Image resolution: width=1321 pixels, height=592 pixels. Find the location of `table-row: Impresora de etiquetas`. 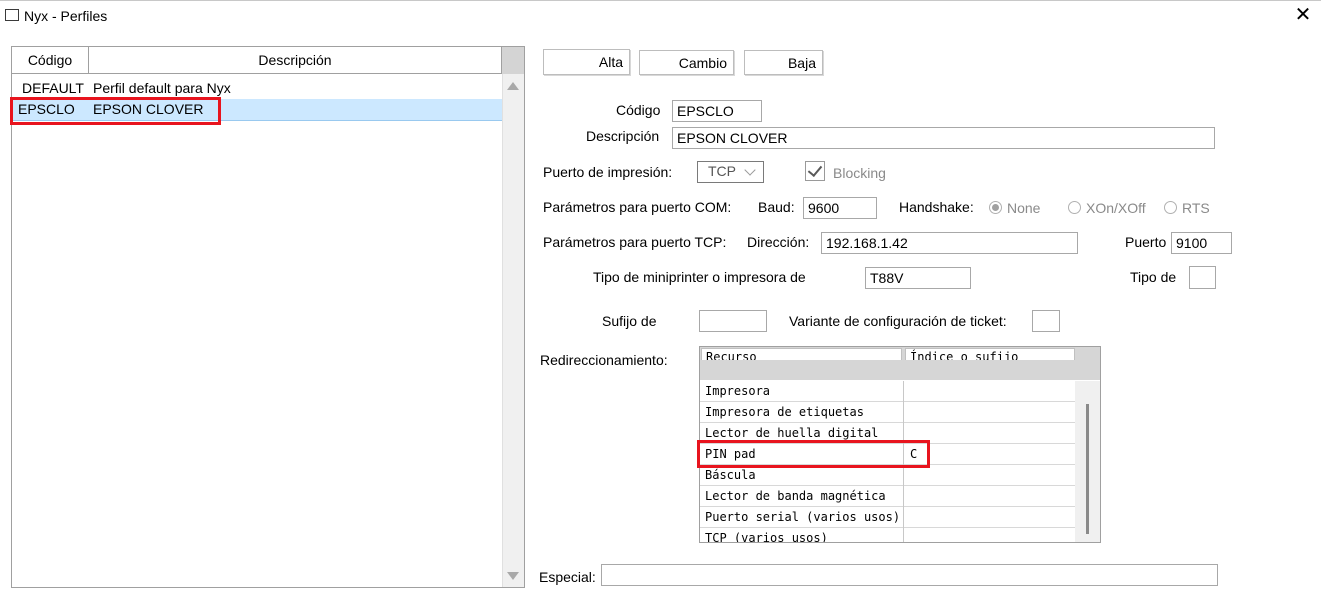

table-row: Impresora de etiquetas is located at coordinates (887, 412).